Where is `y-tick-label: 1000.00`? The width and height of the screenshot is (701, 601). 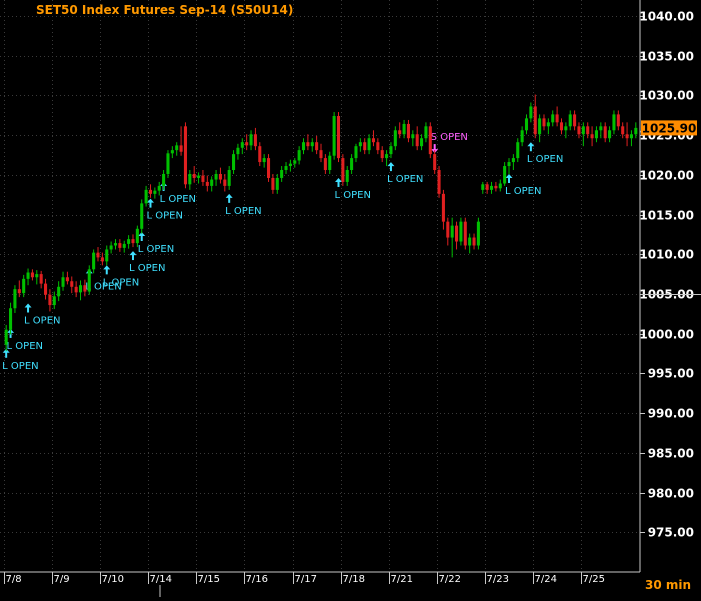 y-tick-label: 1000.00 is located at coordinates (666, 335).